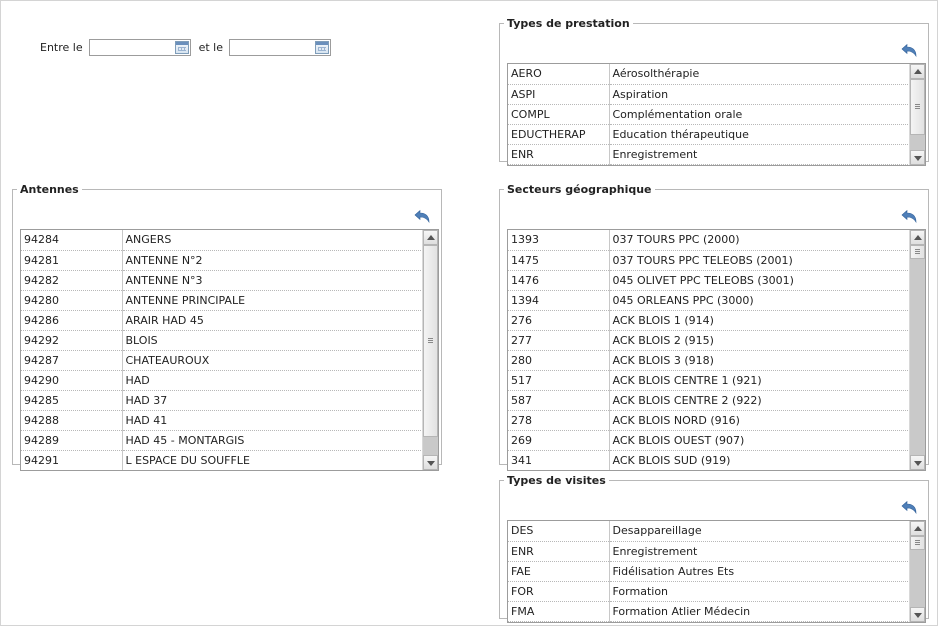 The width and height of the screenshot is (938, 626). I want to click on panel-title: Secteurs géographique, so click(579, 189).